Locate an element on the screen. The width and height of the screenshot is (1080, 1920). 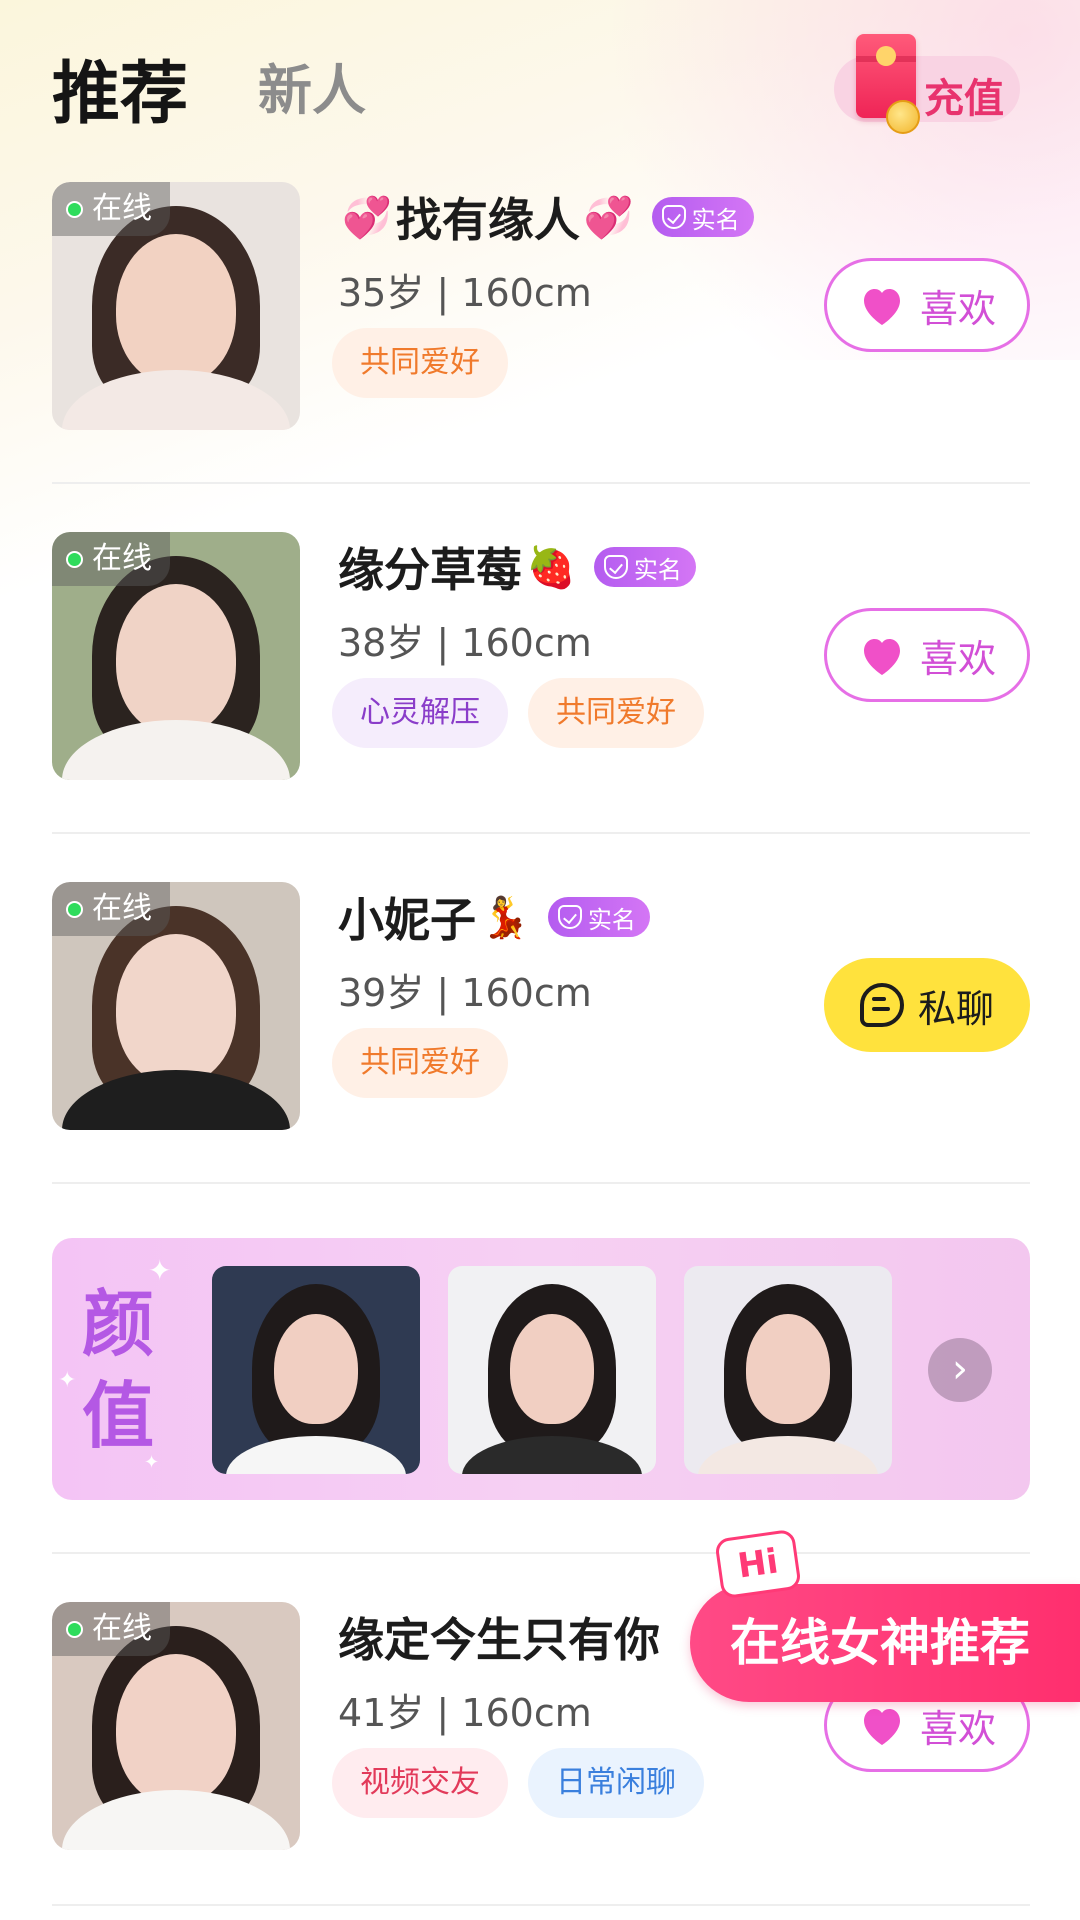
sparkle-icon: ✦ is located at coordinates (67, 1380).